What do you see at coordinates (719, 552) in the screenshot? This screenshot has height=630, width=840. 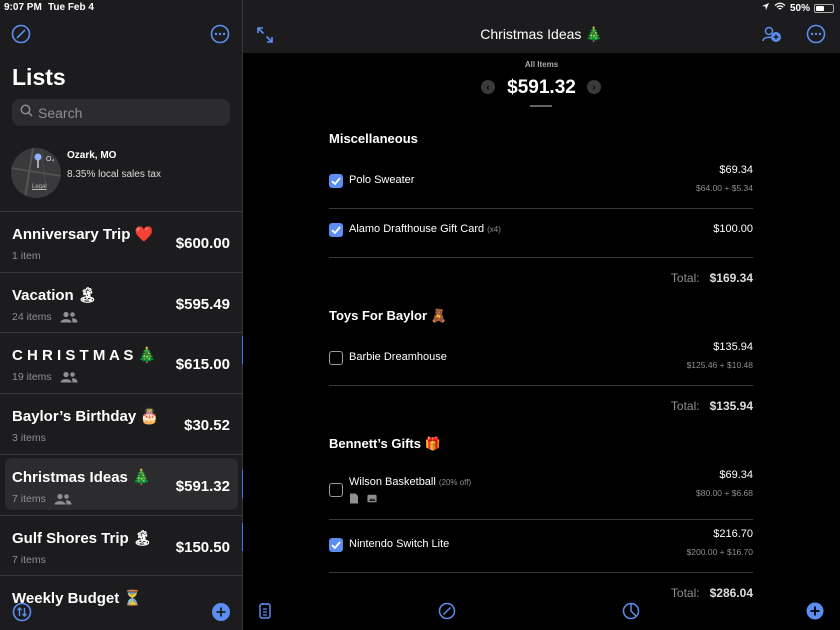 I see `price-breakdown: $200.00 + $16.70` at bounding box center [719, 552].